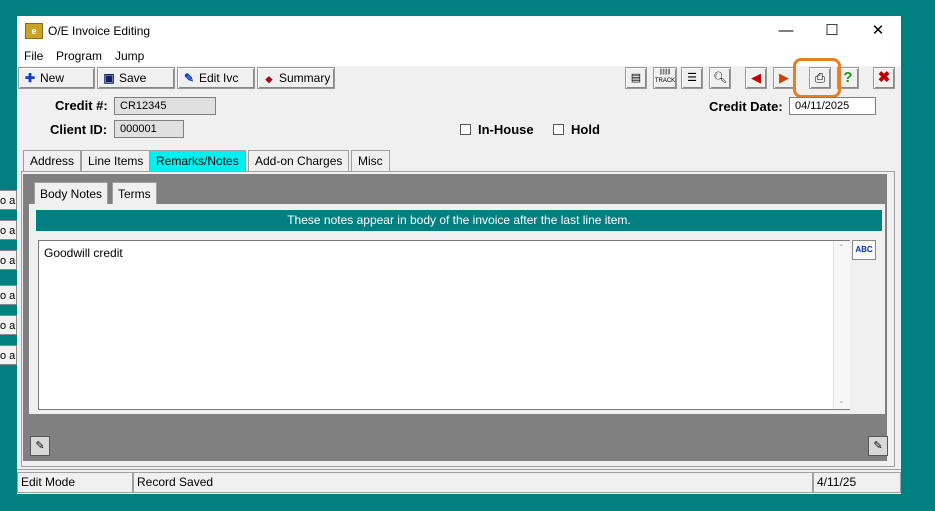 Image resolution: width=935 pixels, height=511 pixels. I want to click on app-icon: e, so click(34, 31).